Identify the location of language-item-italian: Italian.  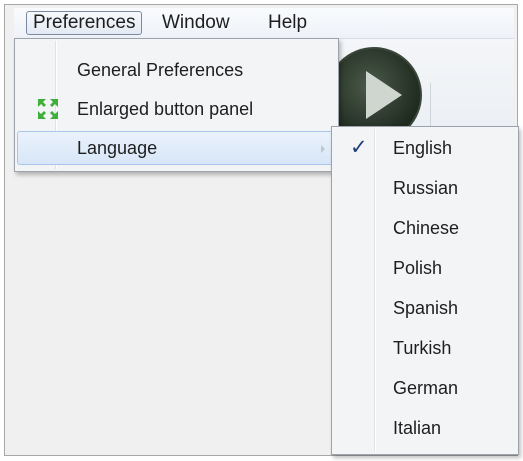
(425, 428).